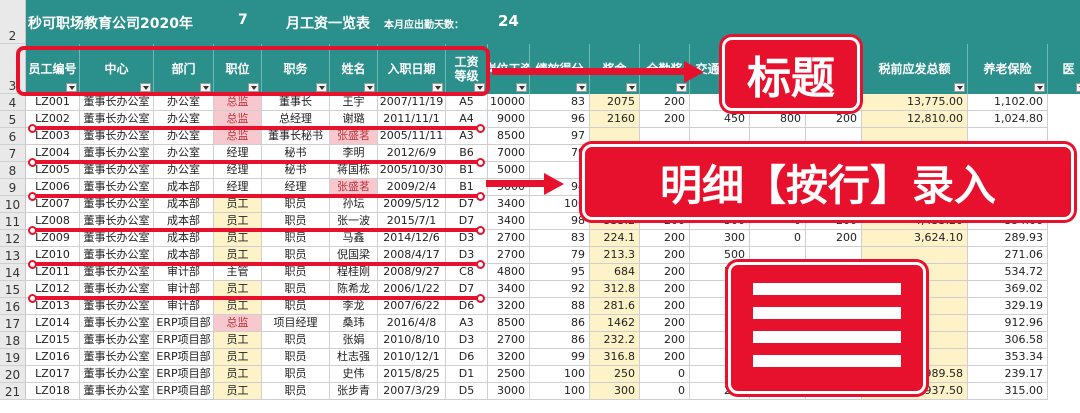 Image resolution: width=1080 pixels, height=413 pixels. What do you see at coordinates (1008, 238) in the screenshot?
I see `table-cell: 289.93` at bounding box center [1008, 238].